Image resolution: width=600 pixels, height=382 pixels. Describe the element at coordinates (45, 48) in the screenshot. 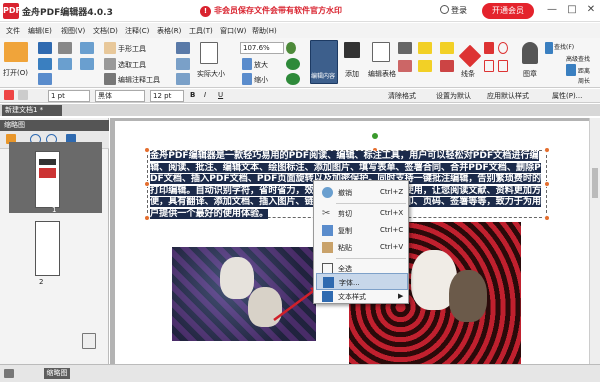

I see `save-icon` at that location.